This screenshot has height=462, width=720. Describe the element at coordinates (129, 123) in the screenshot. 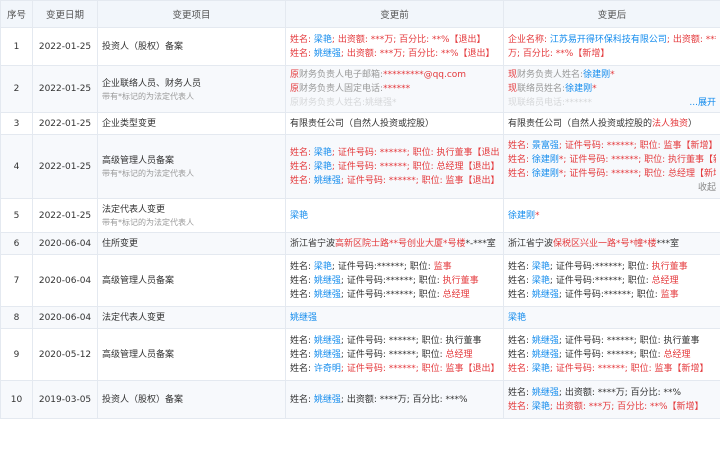

I see `item-label: 企业类型变更` at that location.